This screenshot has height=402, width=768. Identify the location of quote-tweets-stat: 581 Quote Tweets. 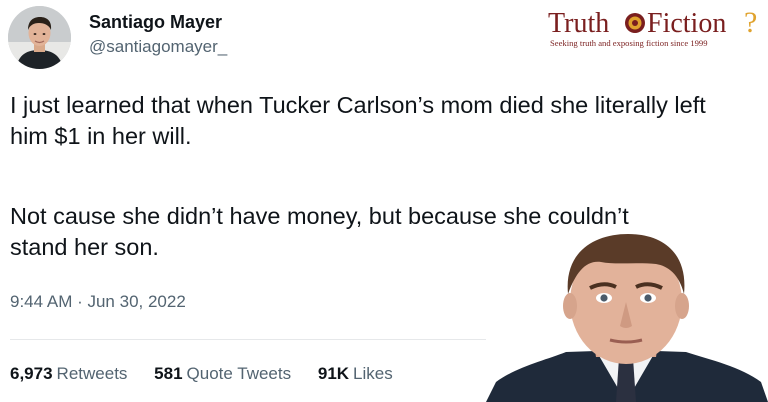
(222, 374).